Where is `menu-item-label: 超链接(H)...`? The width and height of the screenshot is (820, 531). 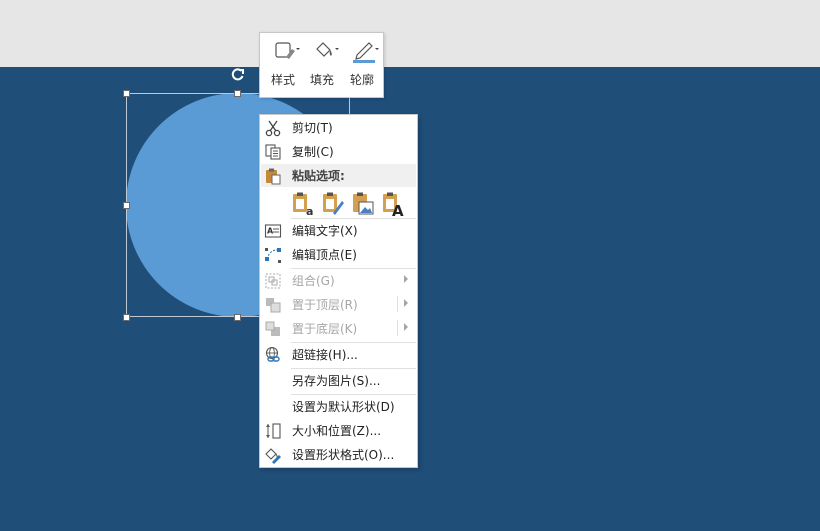
menu-item-label: 超链接(H)... is located at coordinates (325, 355).